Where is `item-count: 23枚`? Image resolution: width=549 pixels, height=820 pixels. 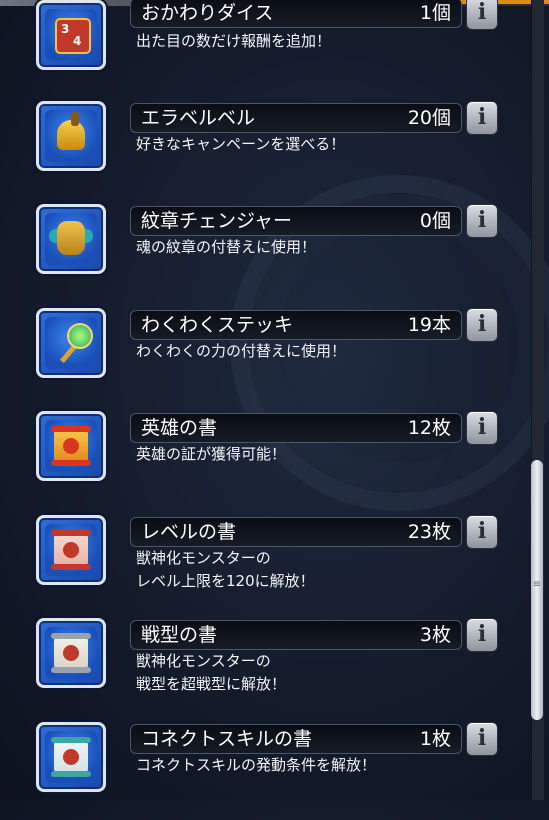 item-count: 23枚 is located at coordinates (429, 532).